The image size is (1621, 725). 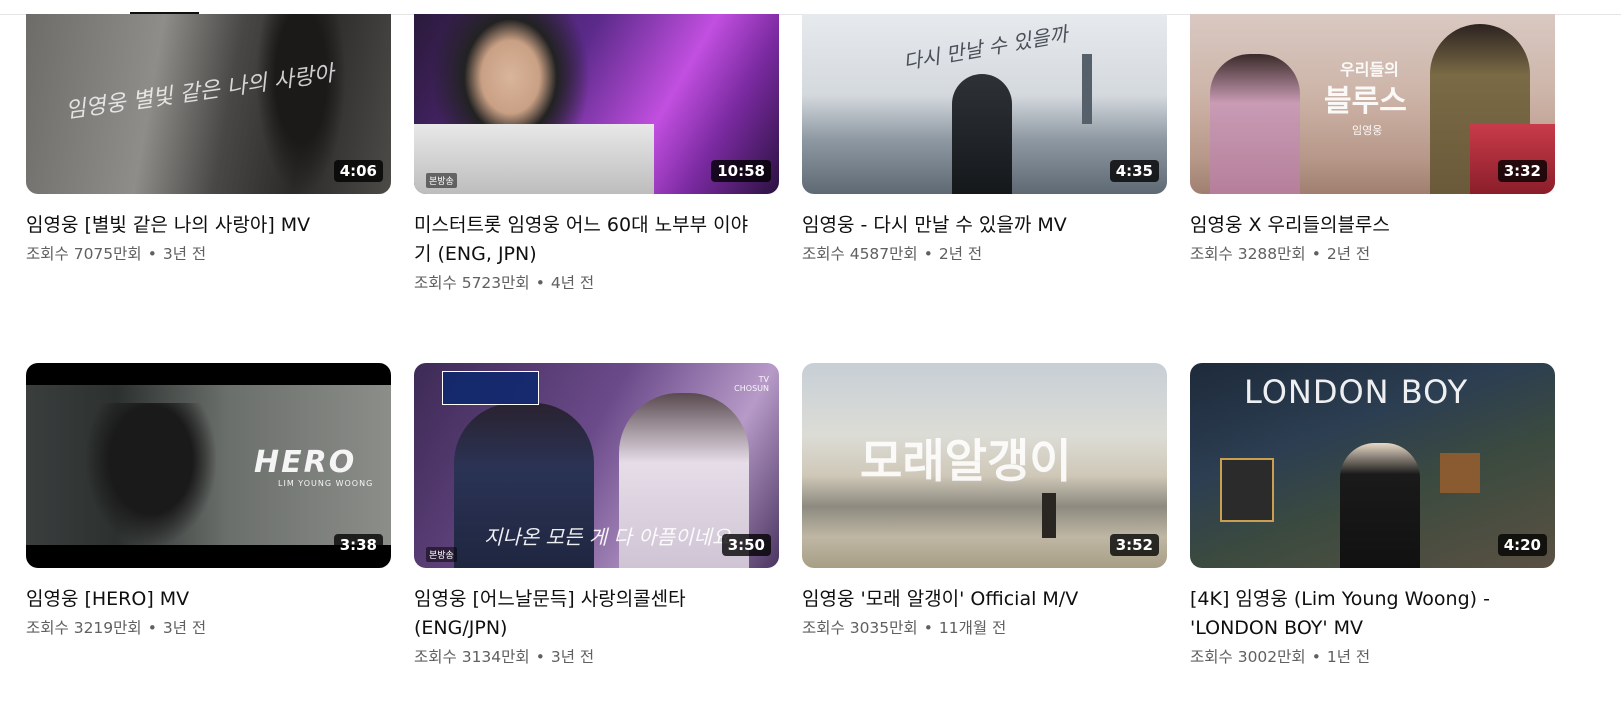 I want to click on video-thumbnail: TV CHOSUN 지나온 모든 게 다 아픔이네요 본방송 3:50, so click(x=596, y=465).